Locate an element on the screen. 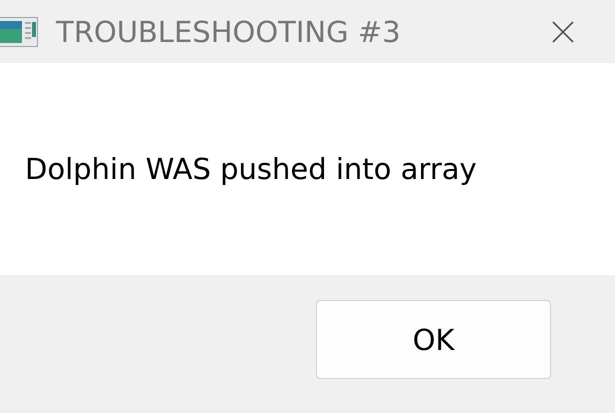  window-title: TROUBLESHOOTING #3 is located at coordinates (229, 31).